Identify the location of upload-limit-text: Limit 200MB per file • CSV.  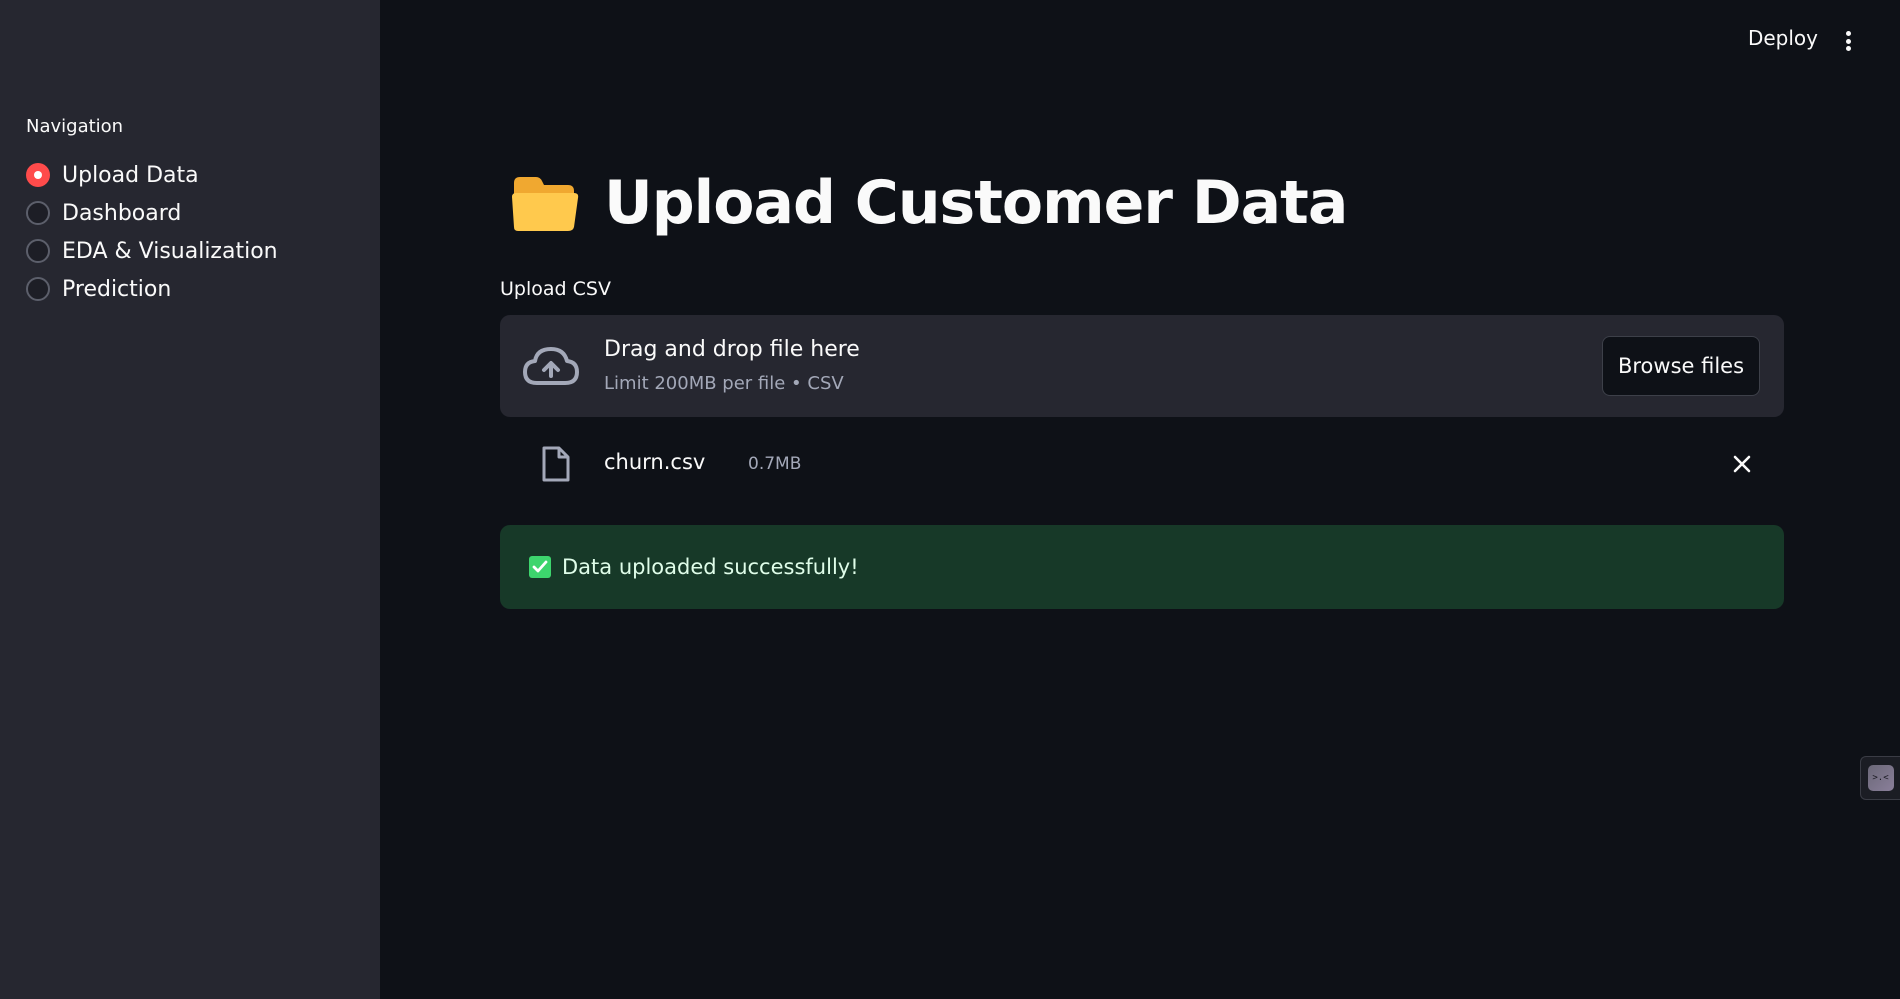
(724, 383).